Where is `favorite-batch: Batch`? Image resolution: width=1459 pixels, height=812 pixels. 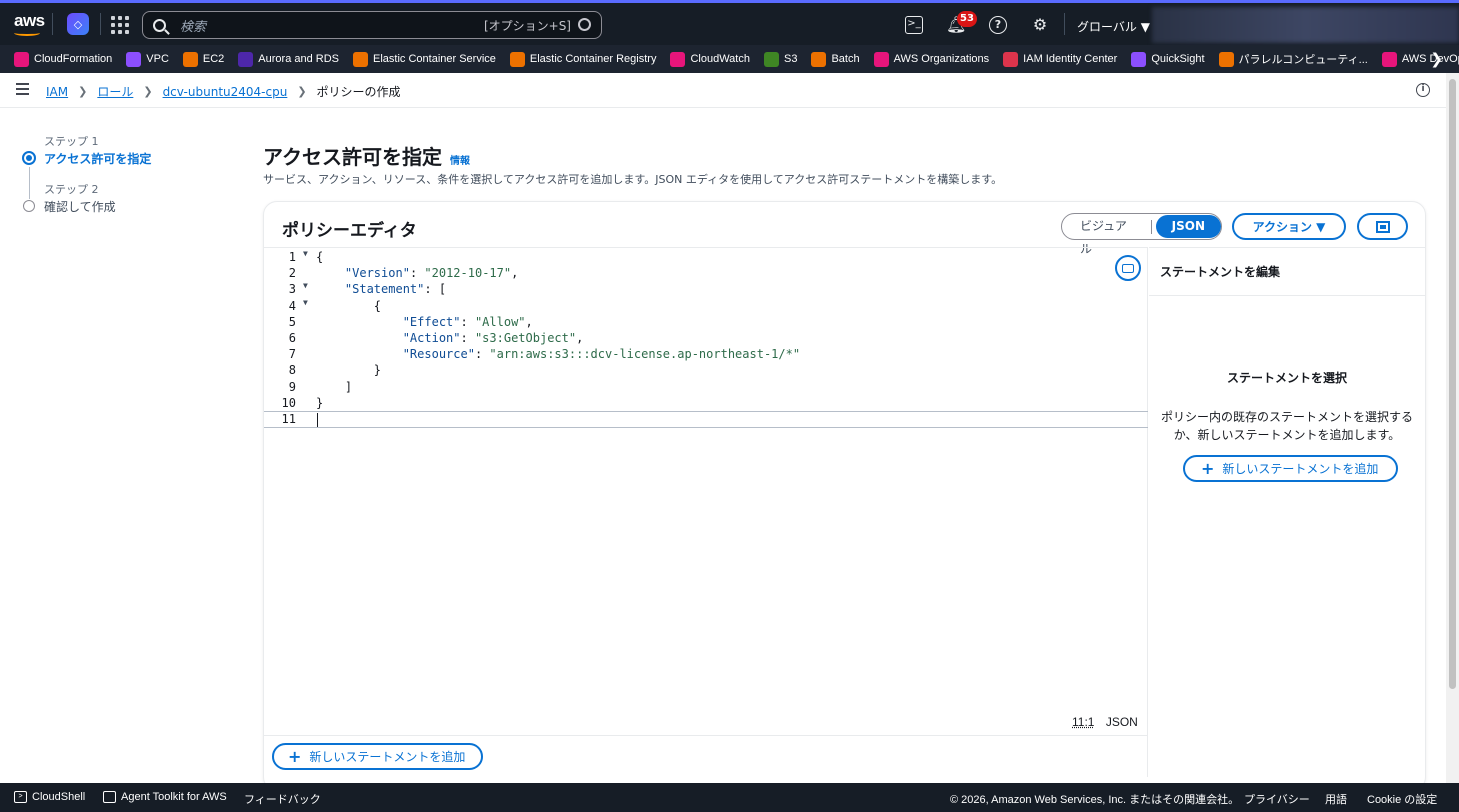 favorite-batch: Batch is located at coordinates (835, 59).